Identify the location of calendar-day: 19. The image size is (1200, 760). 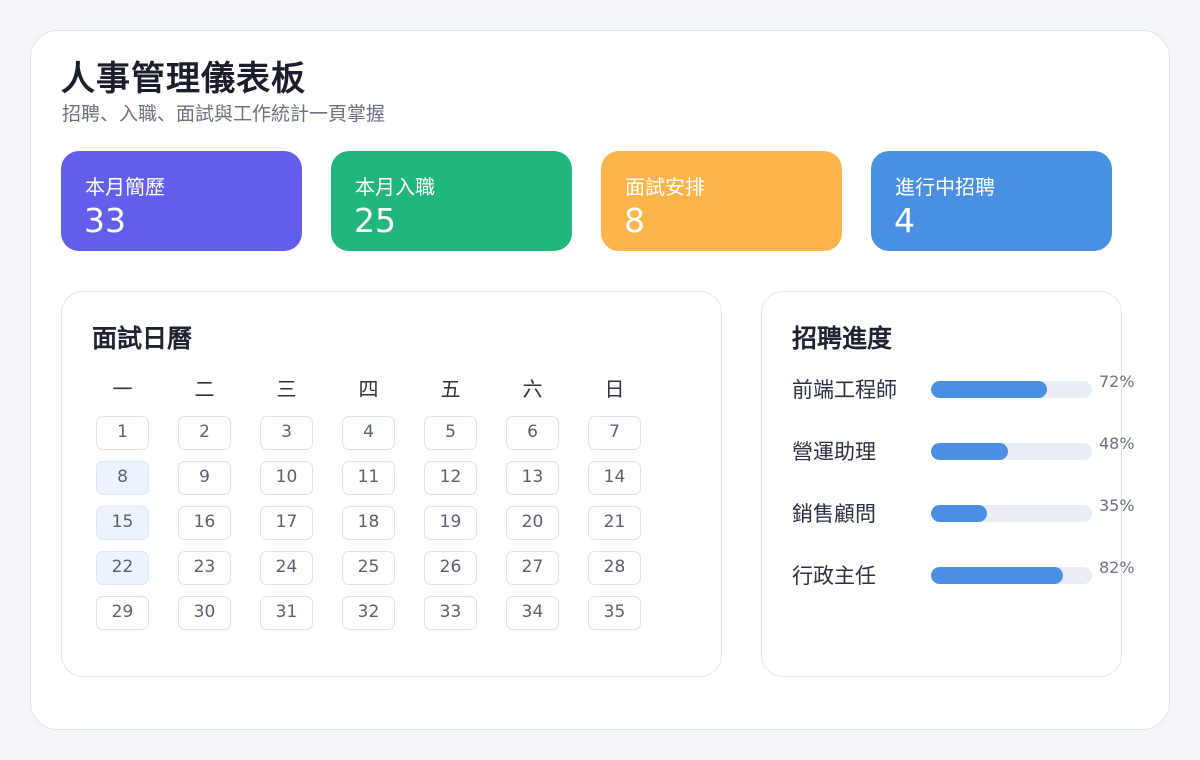
(450, 523).